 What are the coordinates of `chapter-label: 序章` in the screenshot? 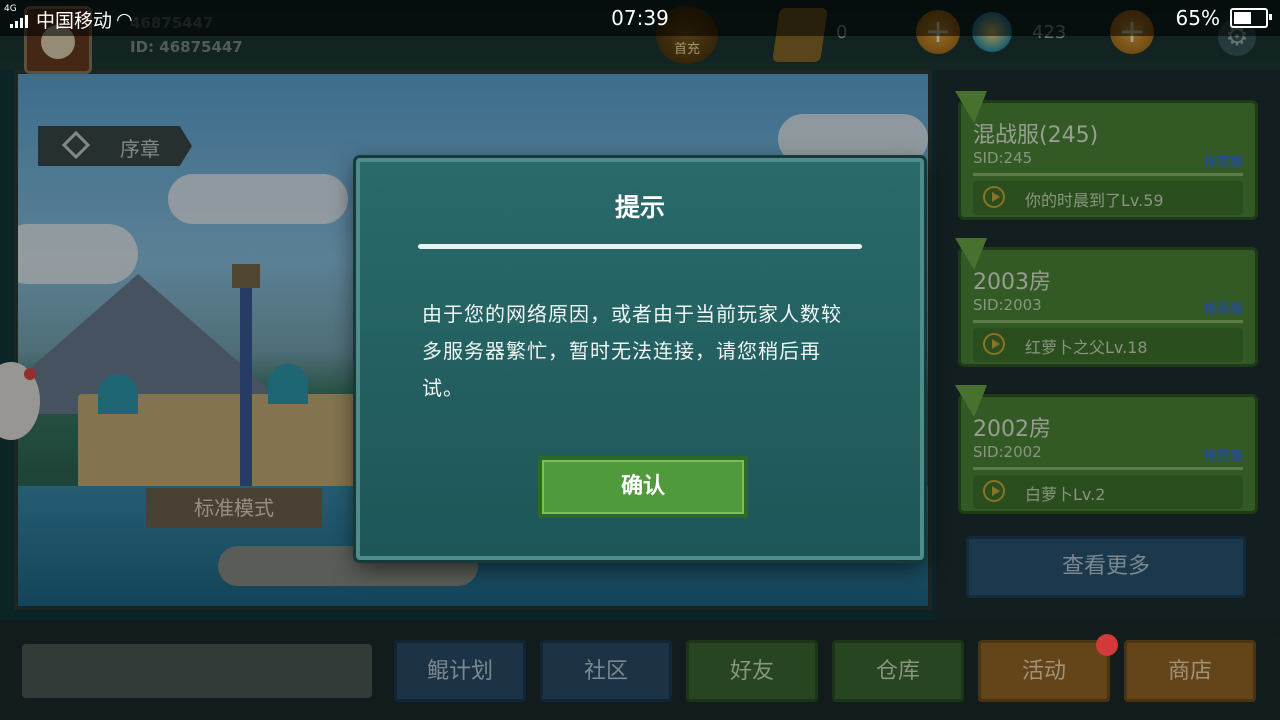 It's located at (140, 149).